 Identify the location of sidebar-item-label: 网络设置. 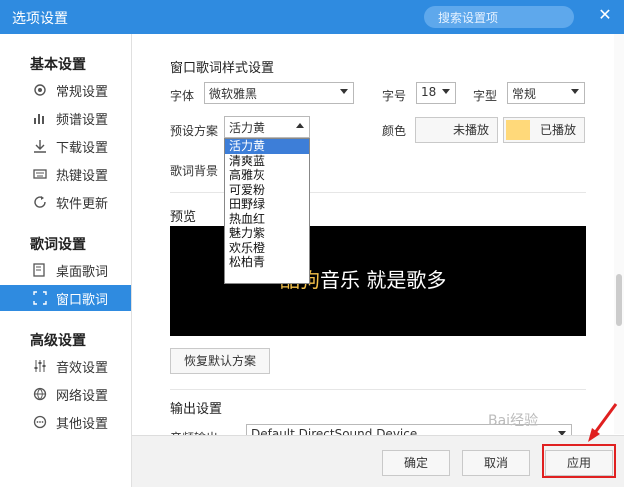
(82, 396).